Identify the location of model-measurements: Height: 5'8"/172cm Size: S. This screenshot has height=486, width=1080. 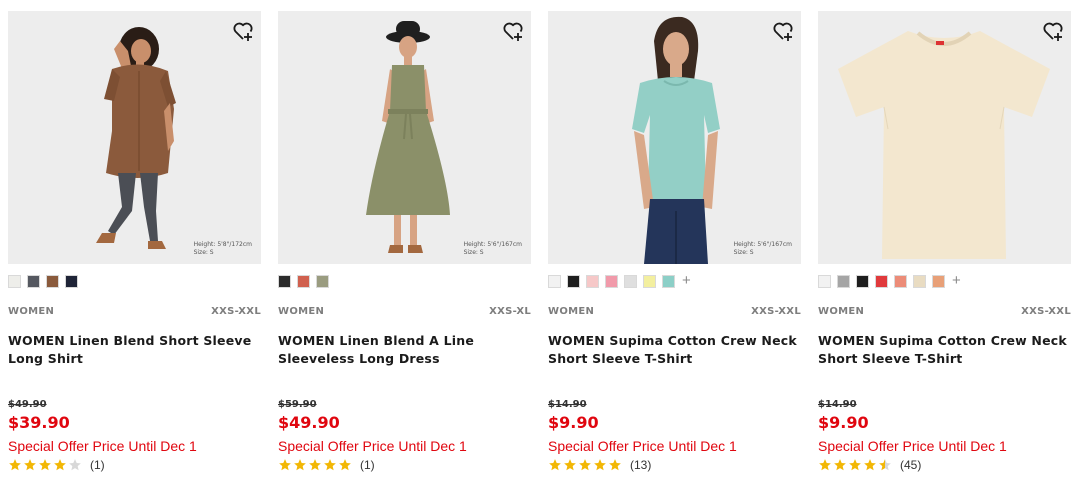
(223, 249).